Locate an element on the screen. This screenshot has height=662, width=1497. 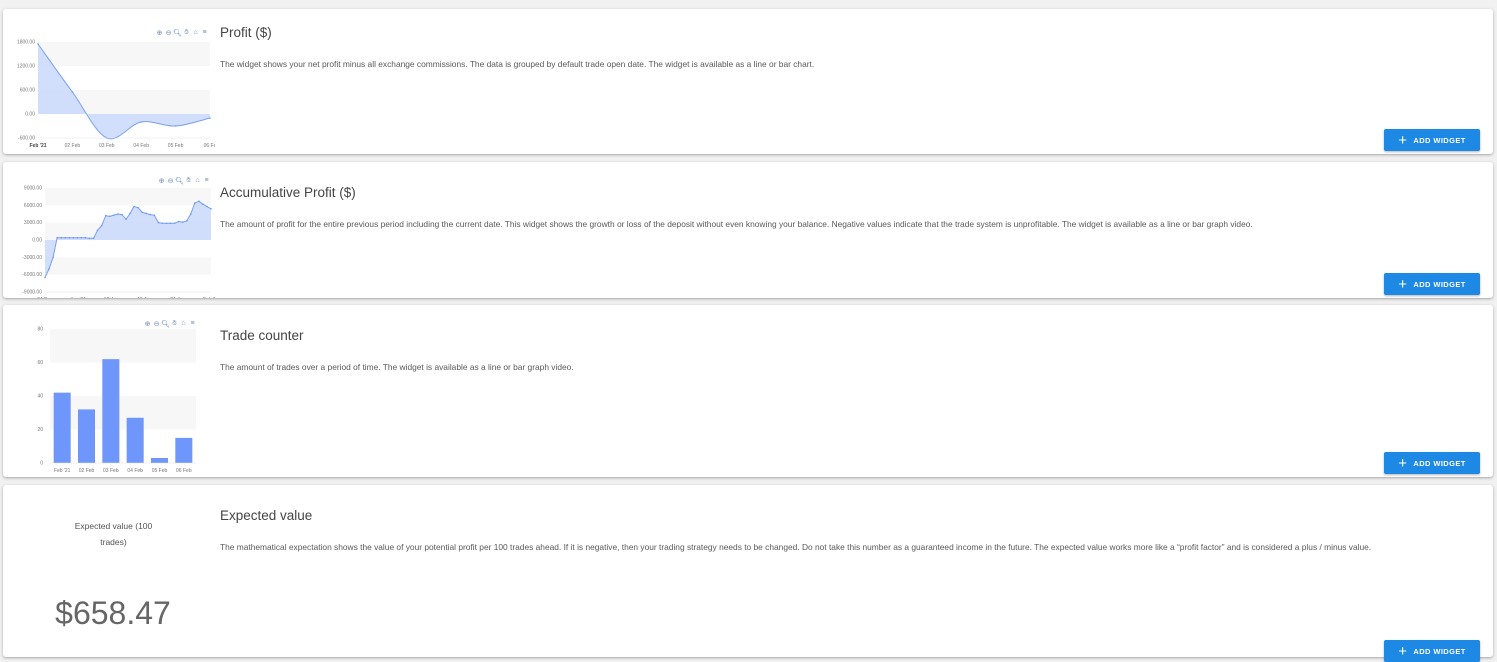
y-tick-label: -600.00 is located at coordinates (26, 139).